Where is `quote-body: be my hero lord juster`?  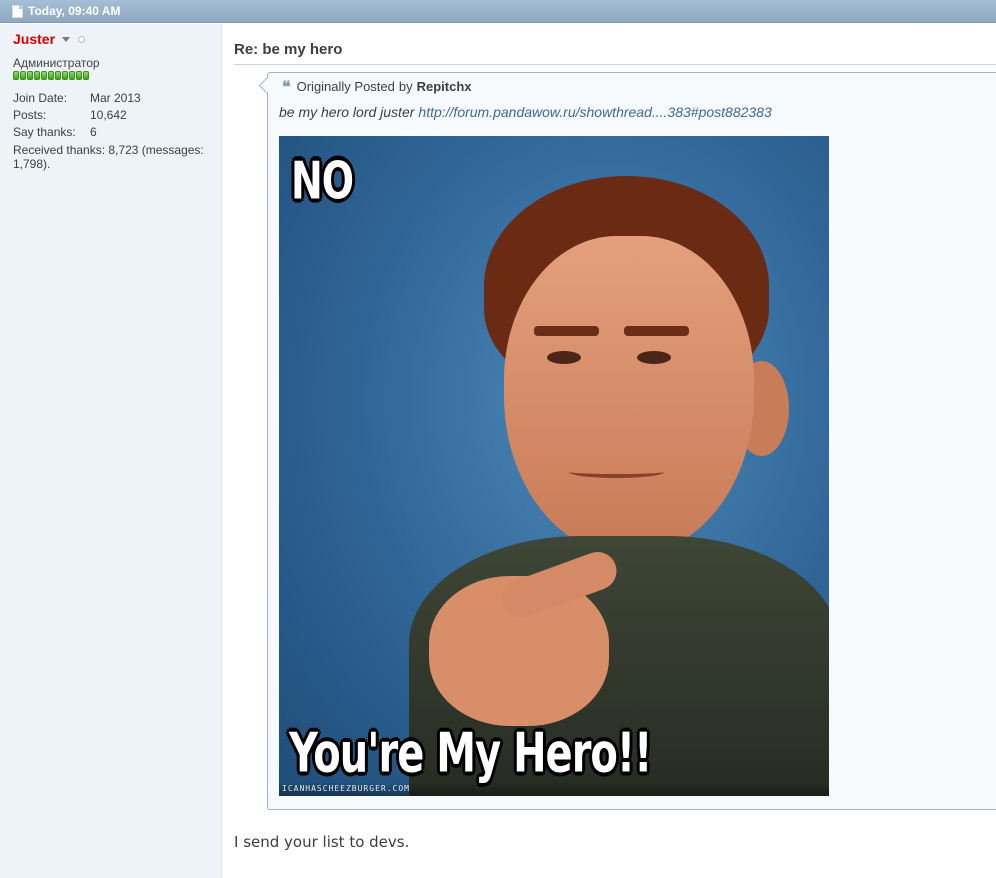
quote-body: be my hero lord juster is located at coordinates (347, 112).